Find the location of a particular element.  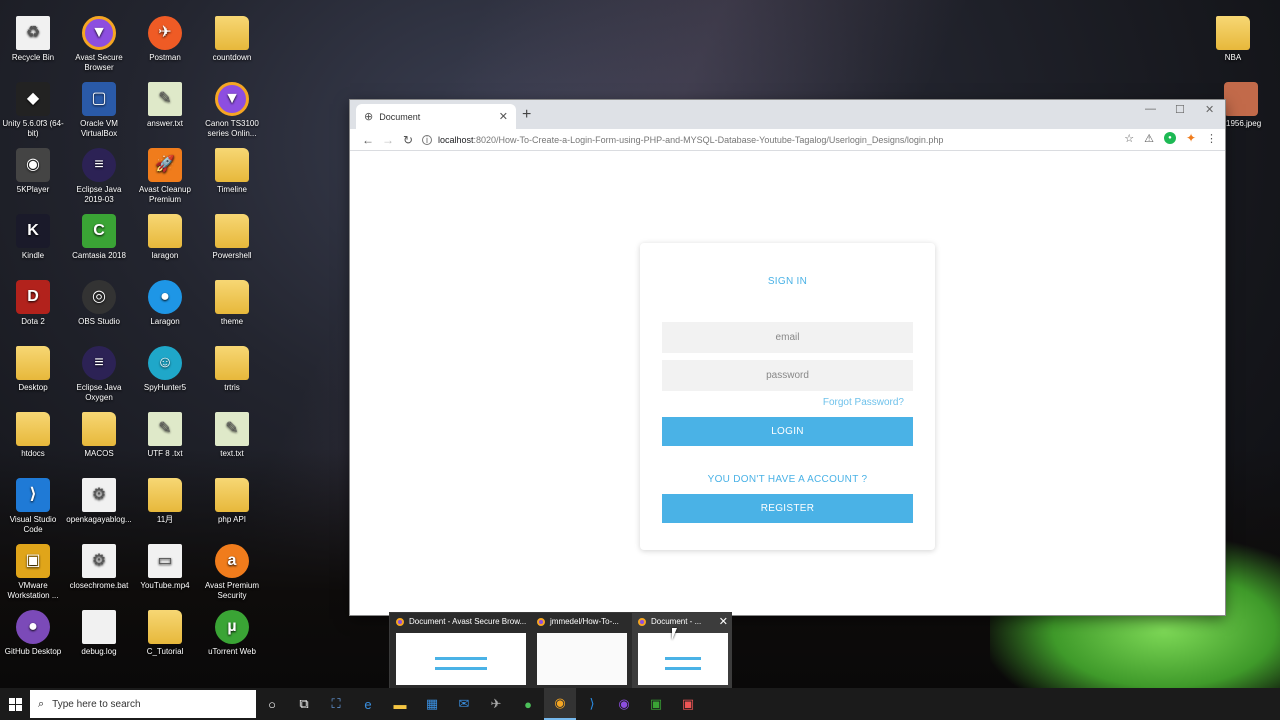

forgot-password-link: Forgot Password? is located at coordinates (863, 402).